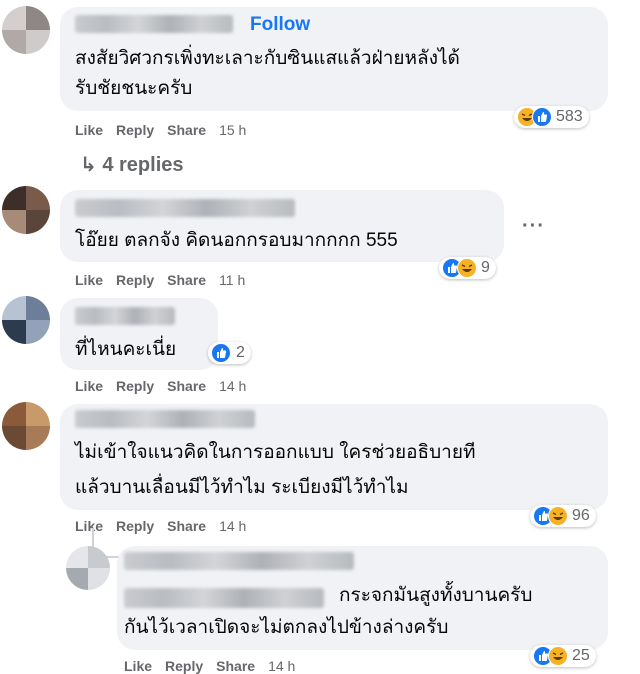 The width and height of the screenshot is (640, 674). Describe the element at coordinates (485, 267) in the screenshot. I see `reaction-count: 9` at that location.